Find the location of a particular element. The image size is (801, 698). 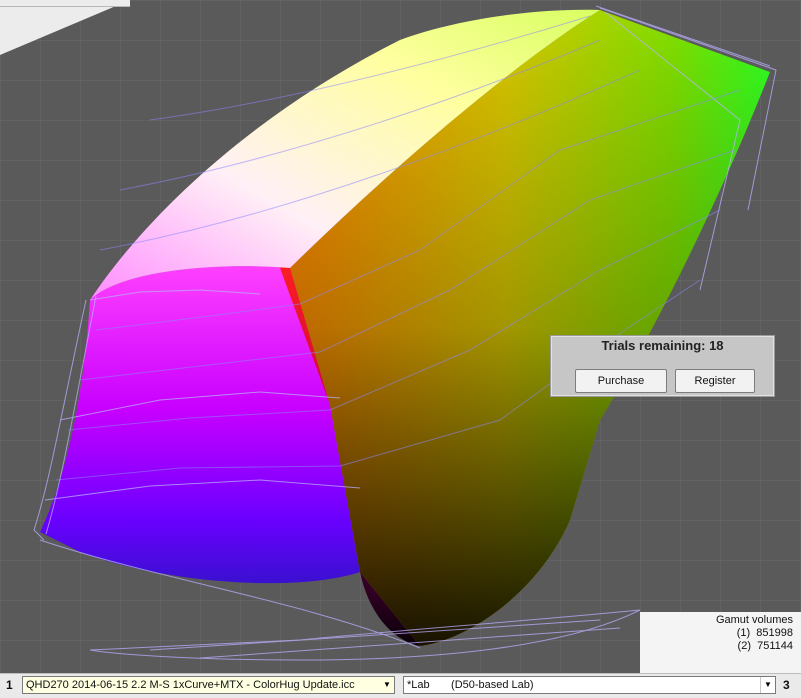

trial-remaining-text: Trials remaining: 18 is located at coordinates (662, 345).